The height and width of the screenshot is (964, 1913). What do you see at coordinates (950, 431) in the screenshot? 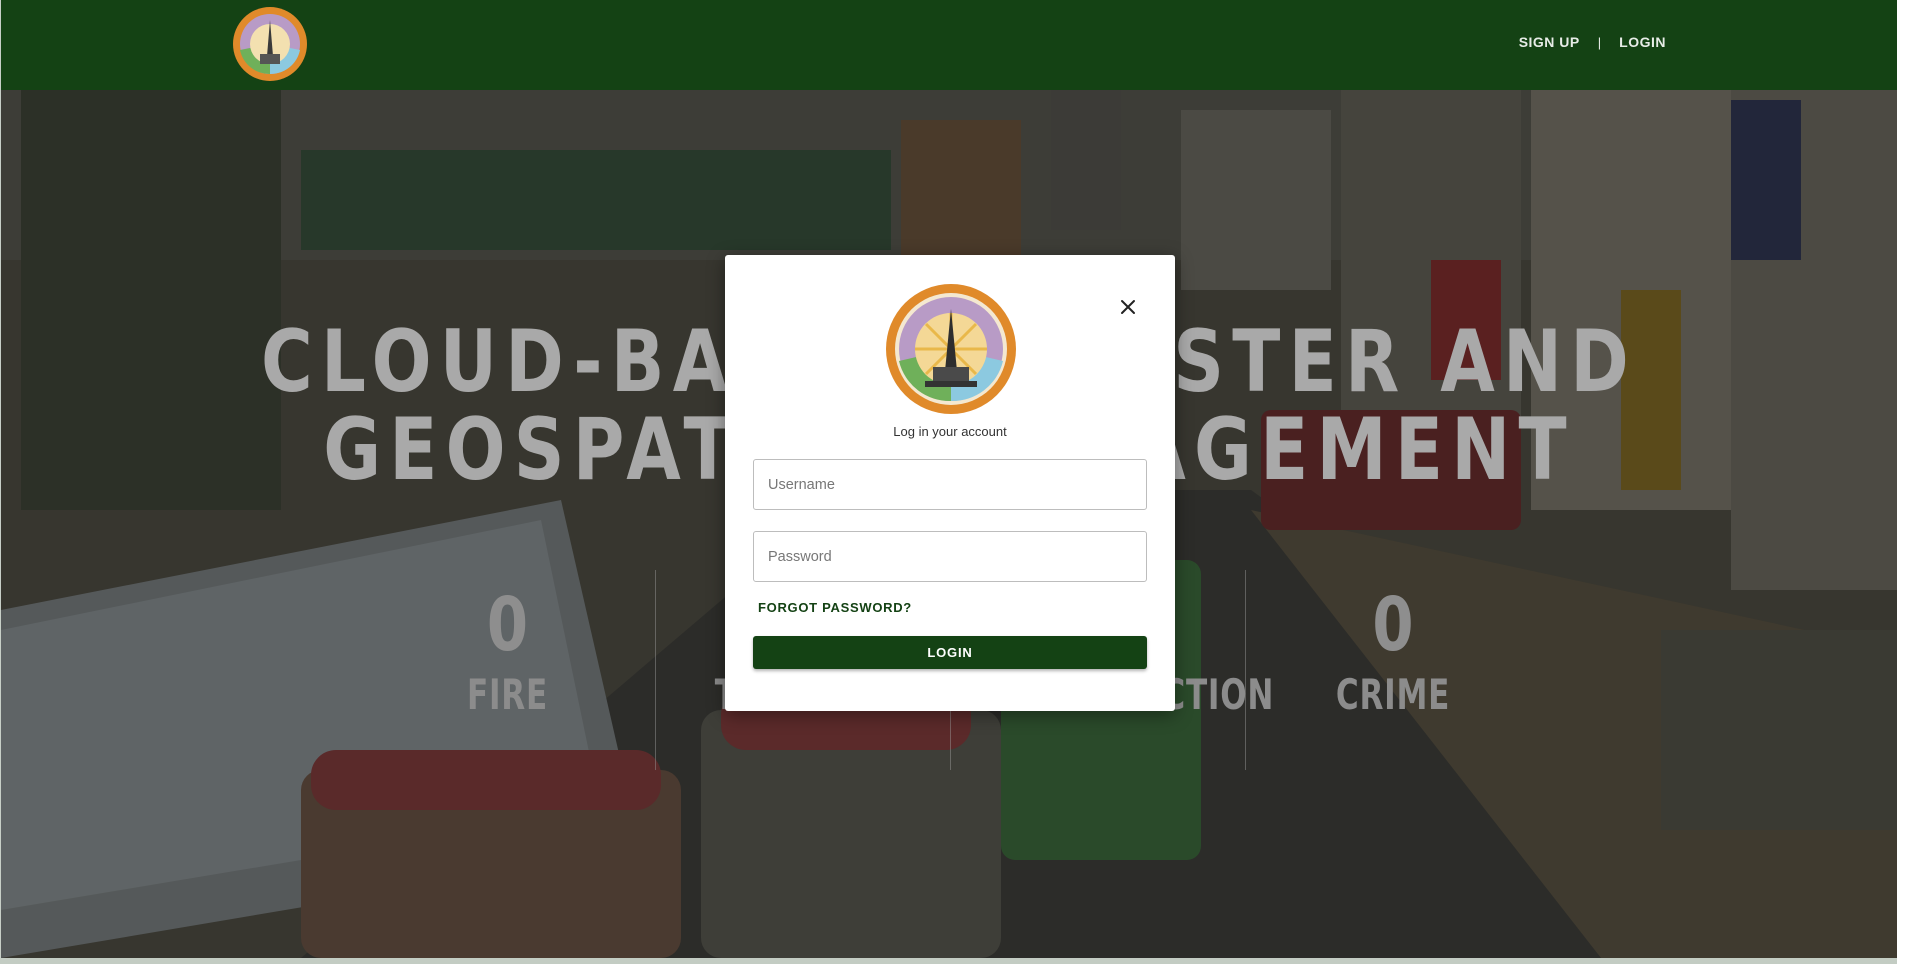
I see `modal-subtitle: Log in your account` at bounding box center [950, 431].